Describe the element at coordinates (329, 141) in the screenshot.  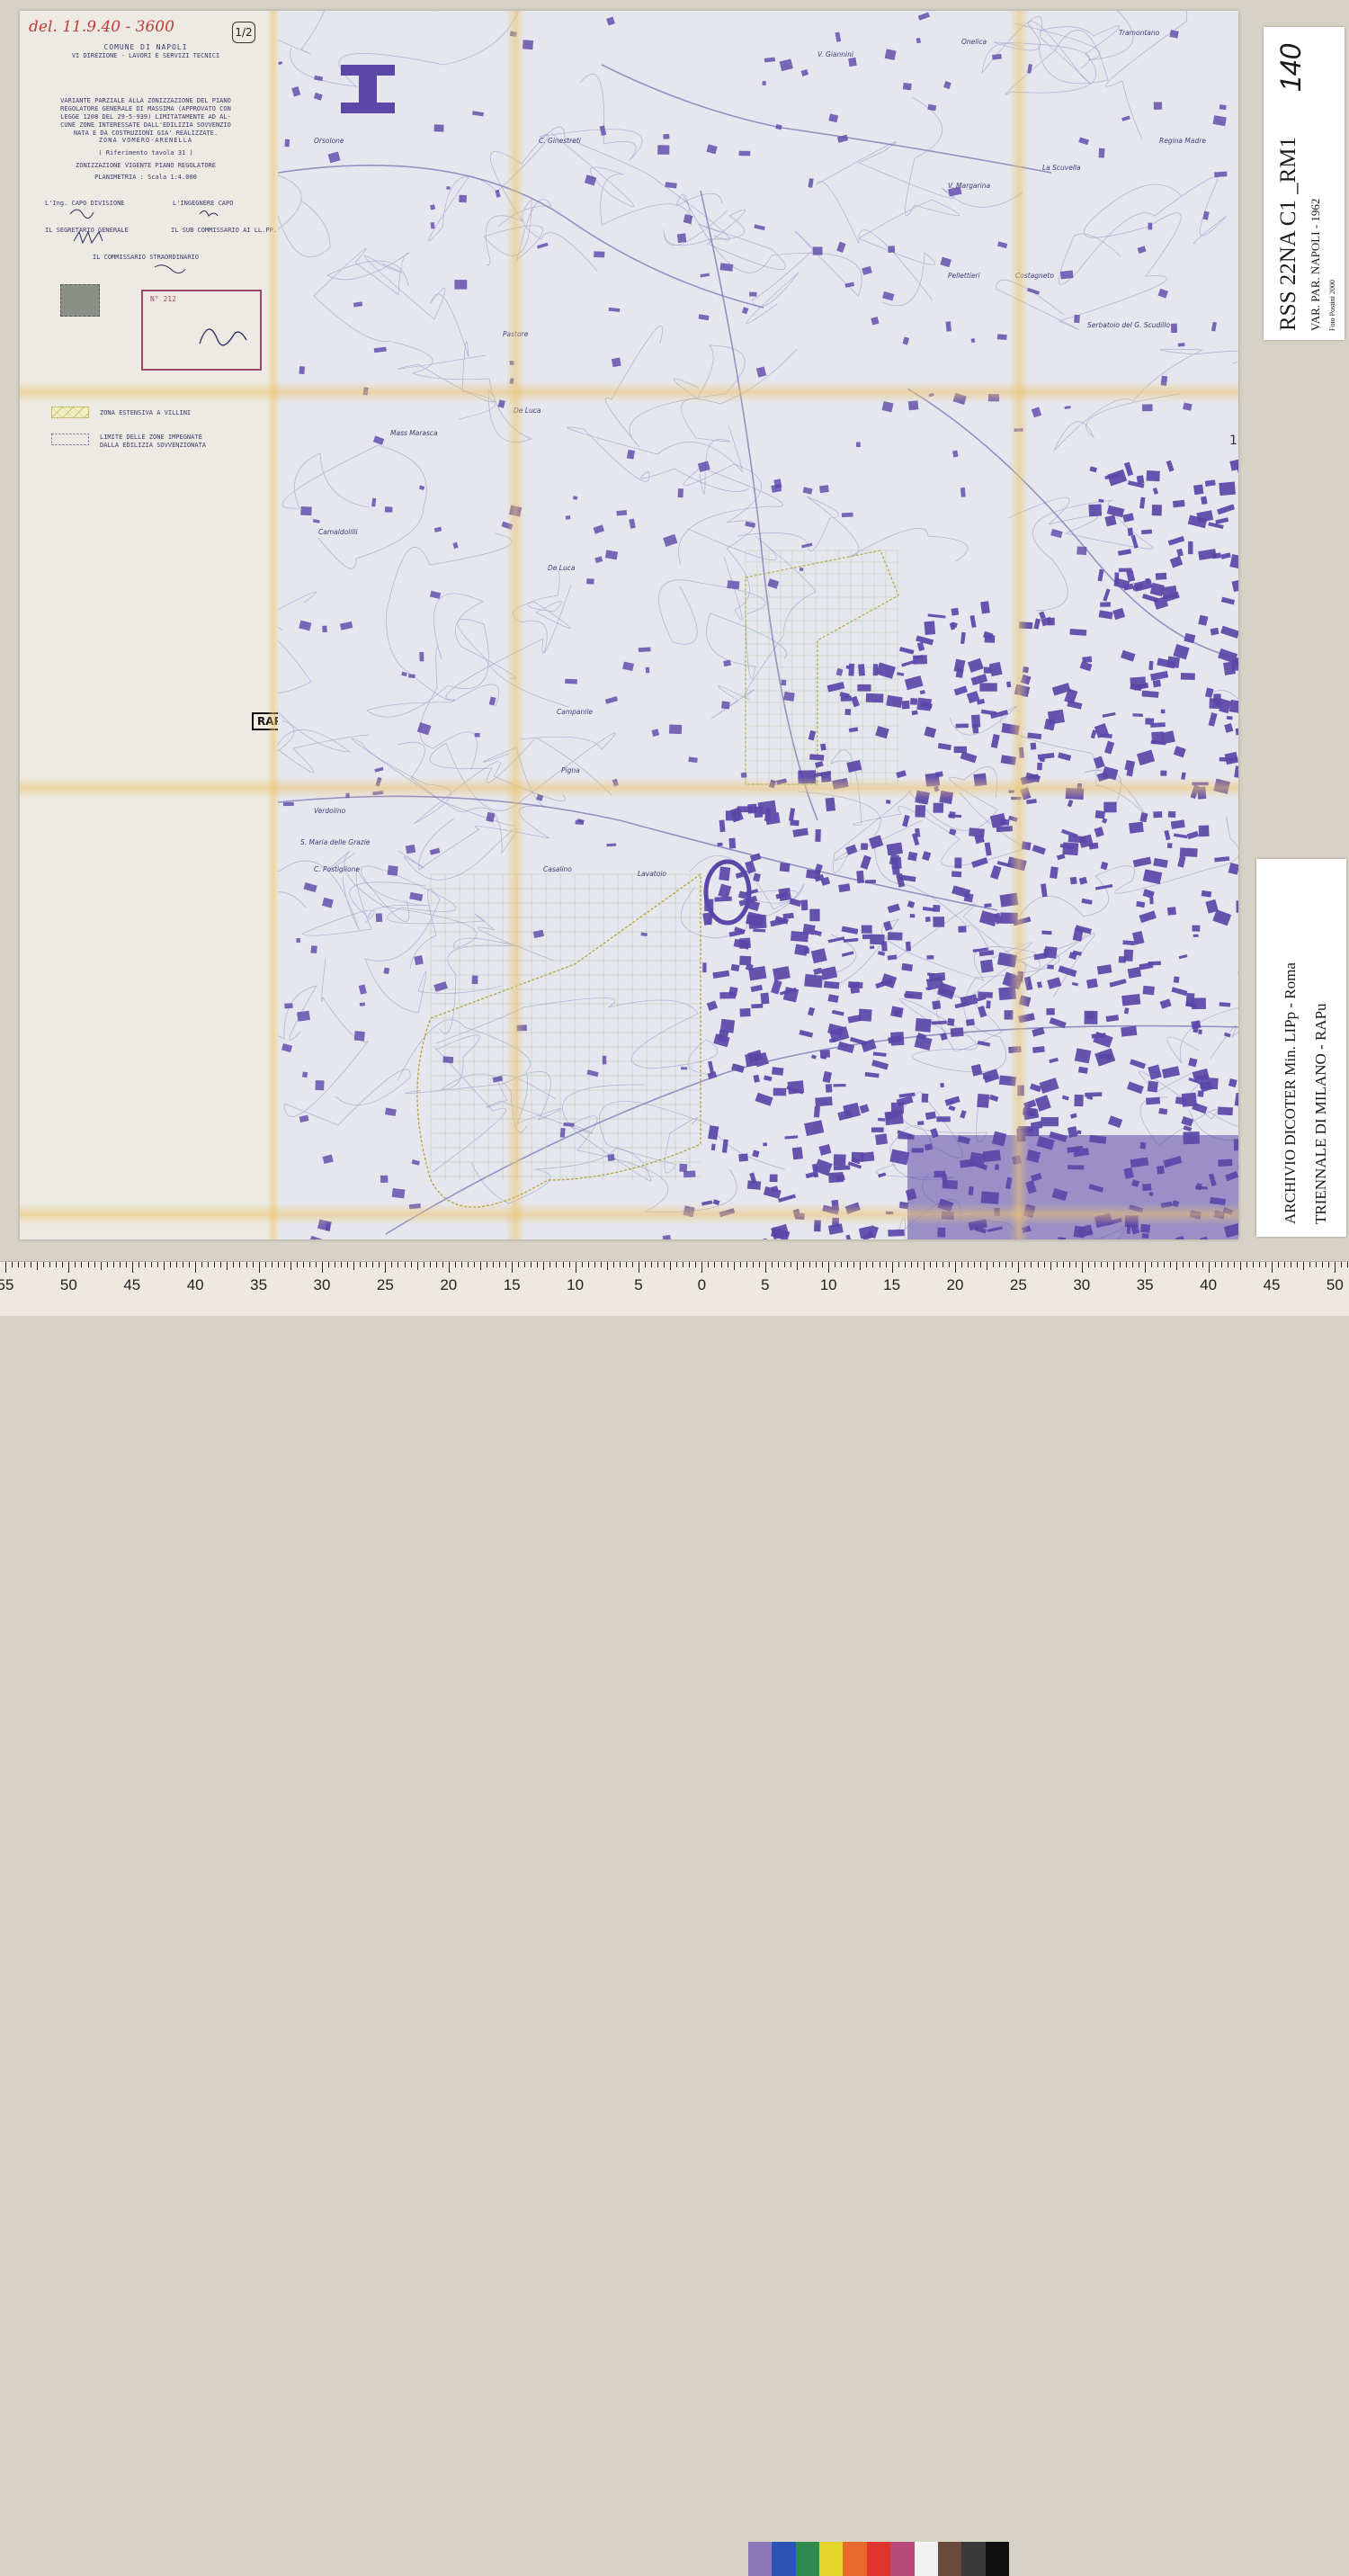
I see `map-label: Orsolone` at that location.